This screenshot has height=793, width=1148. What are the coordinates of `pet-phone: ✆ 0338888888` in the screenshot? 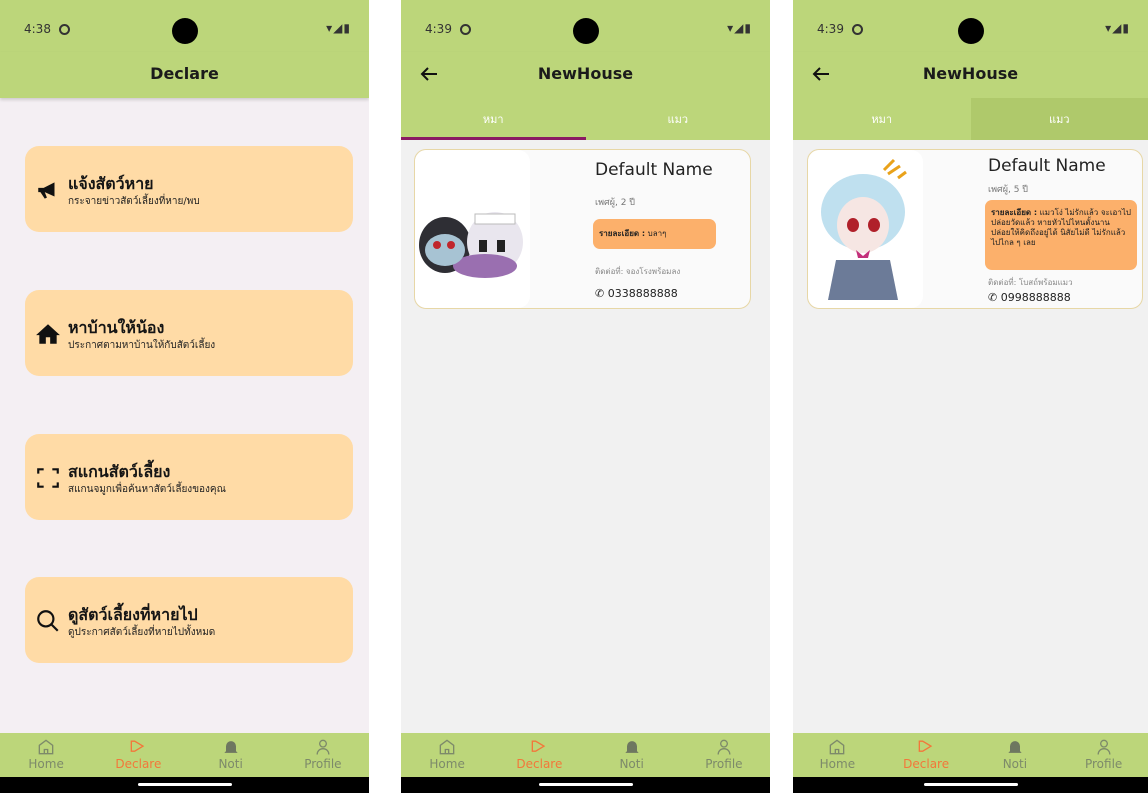 It's located at (636, 293).